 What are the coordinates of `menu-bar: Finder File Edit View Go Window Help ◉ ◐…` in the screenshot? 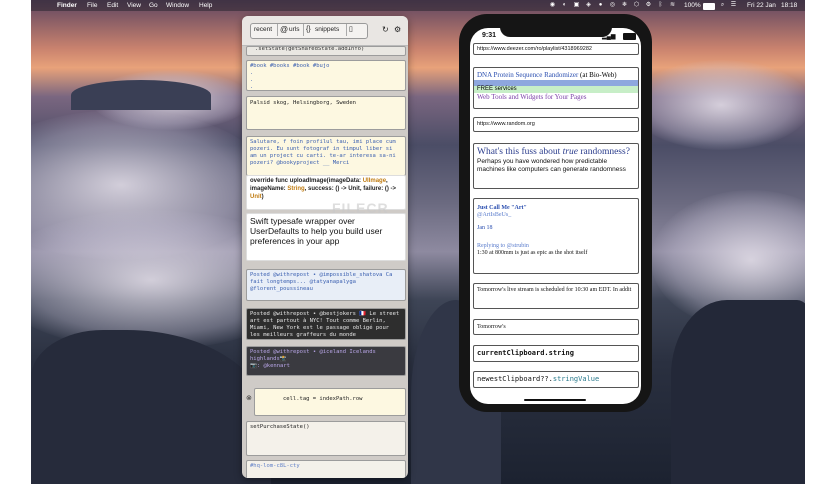 It's located at (418, 5).